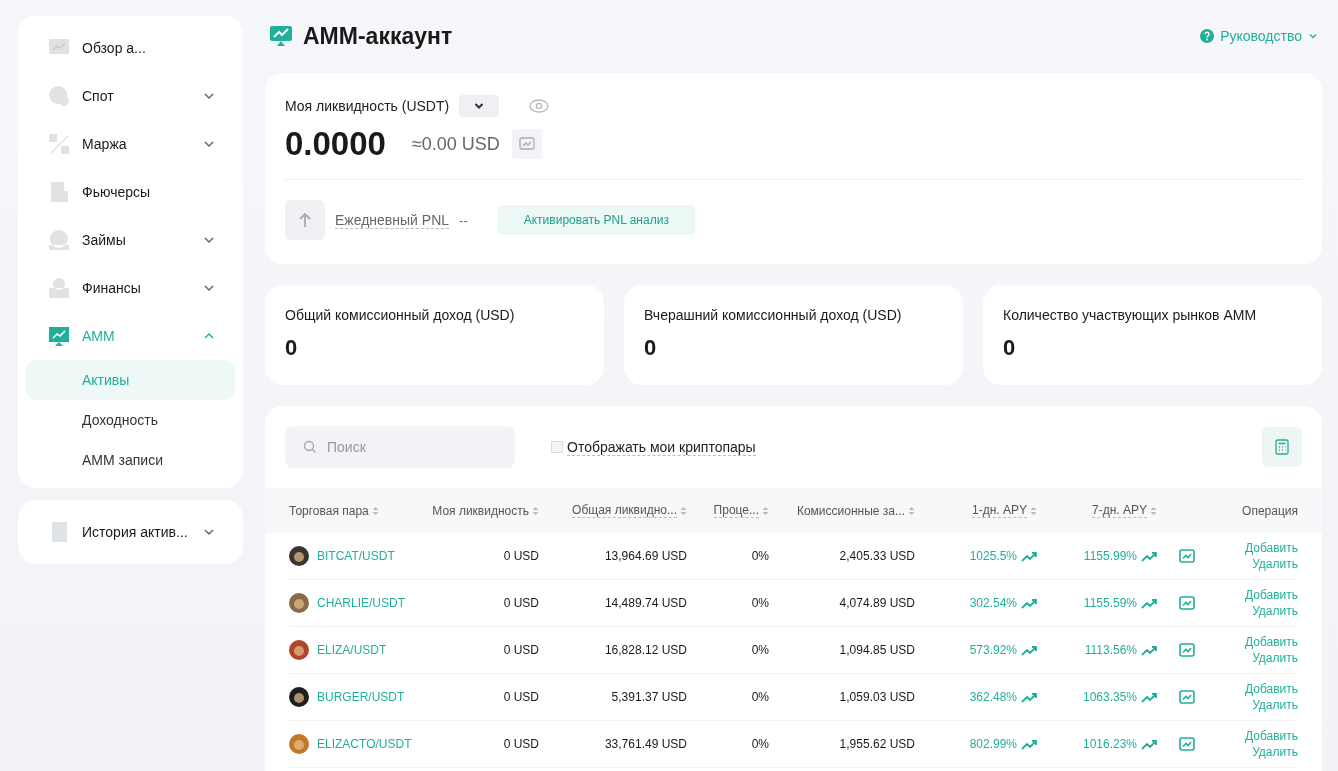  What do you see at coordinates (661, 447) in the screenshot?
I see `filter-label: Отображать мои криптопары` at bounding box center [661, 447].